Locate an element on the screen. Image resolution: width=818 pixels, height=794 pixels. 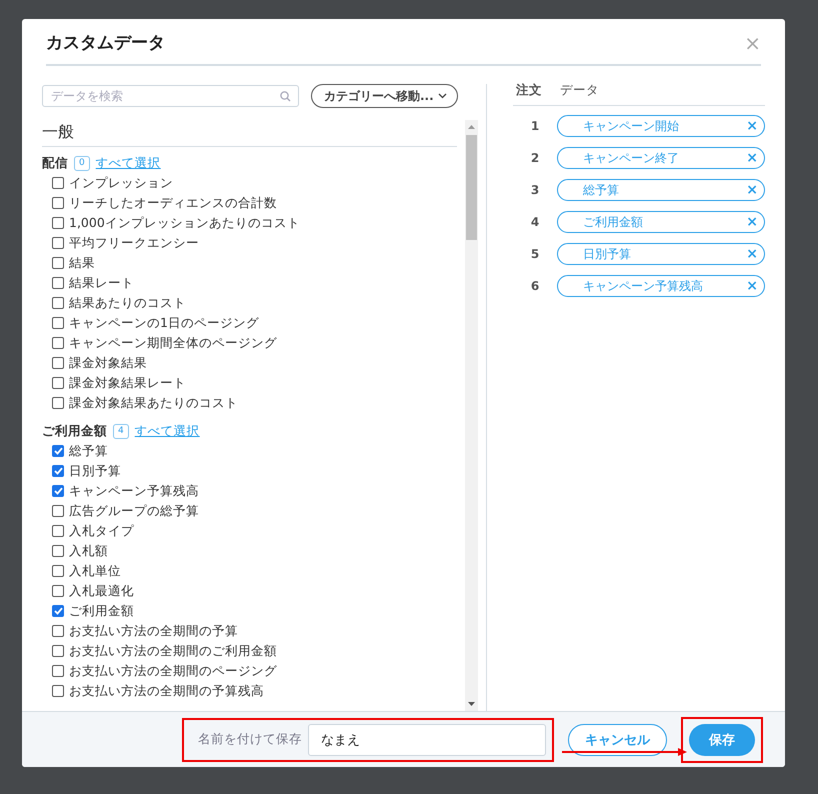
checkbox-label: 日別予算 is located at coordinates (95, 471).